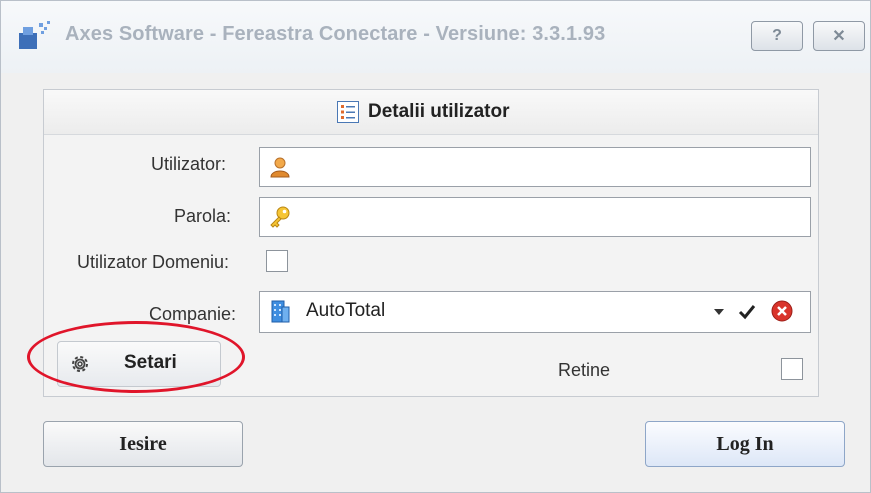  What do you see at coordinates (143, 444) in the screenshot?
I see `exit-button: Iesire` at bounding box center [143, 444].